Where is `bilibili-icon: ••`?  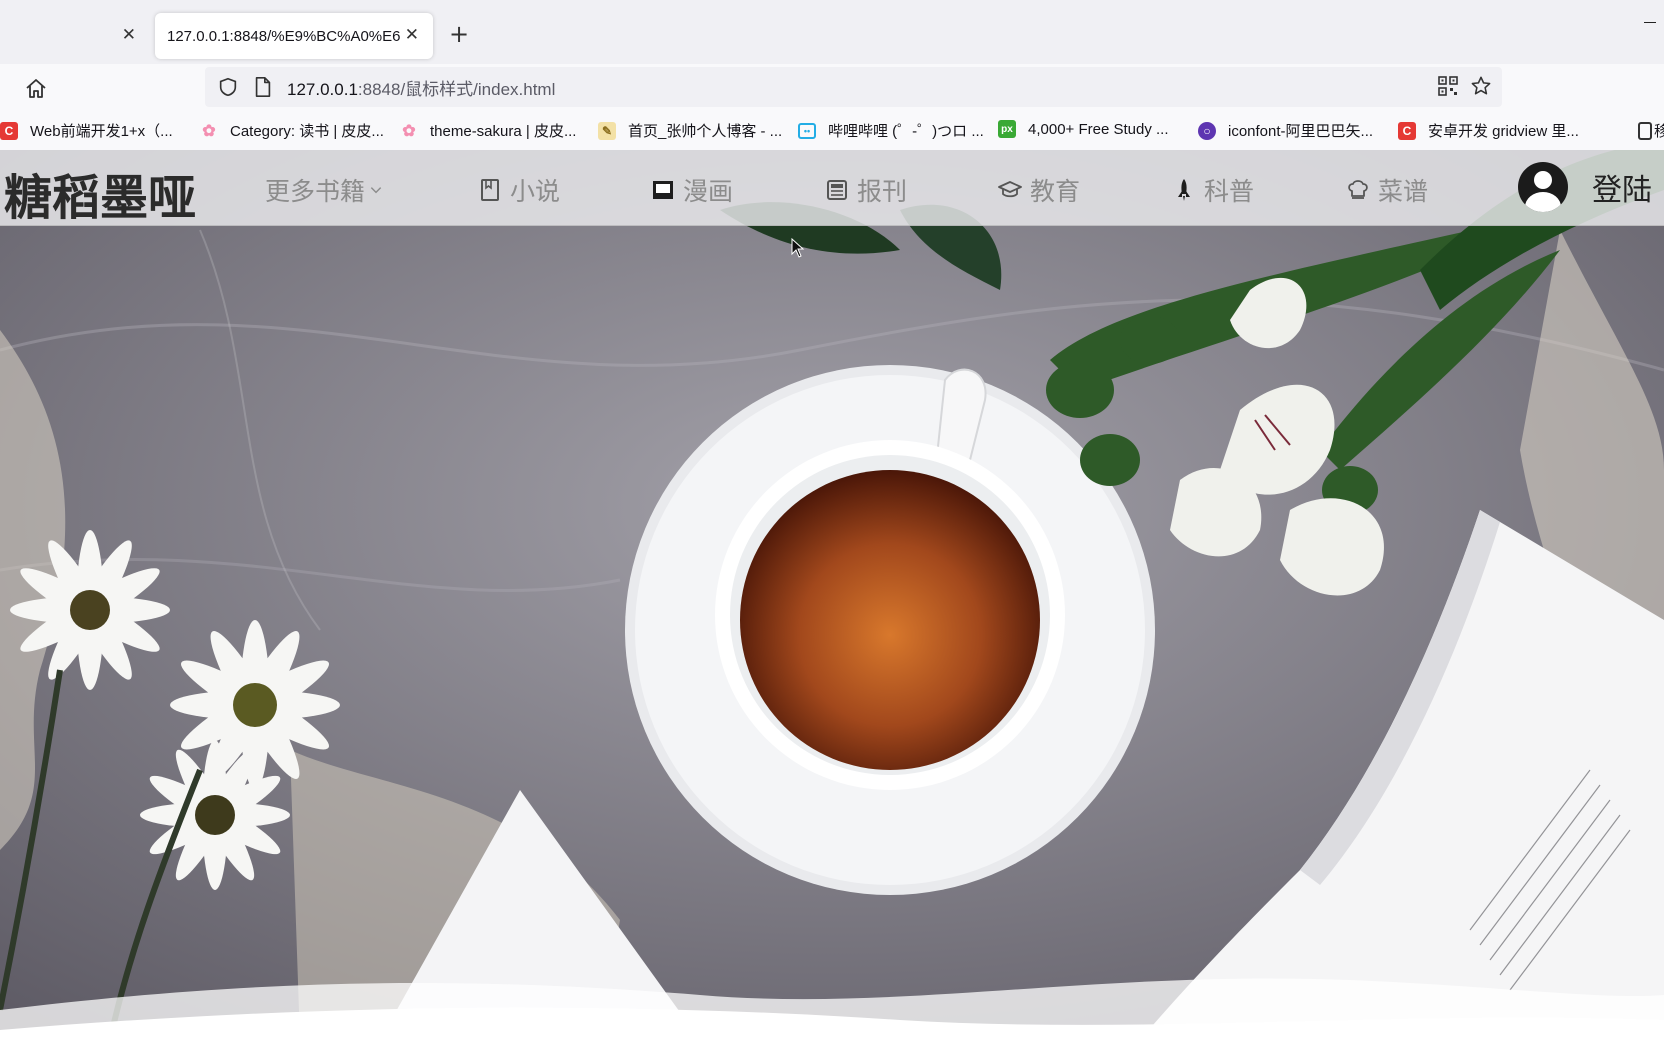
bilibili-icon: •• is located at coordinates (807, 130).